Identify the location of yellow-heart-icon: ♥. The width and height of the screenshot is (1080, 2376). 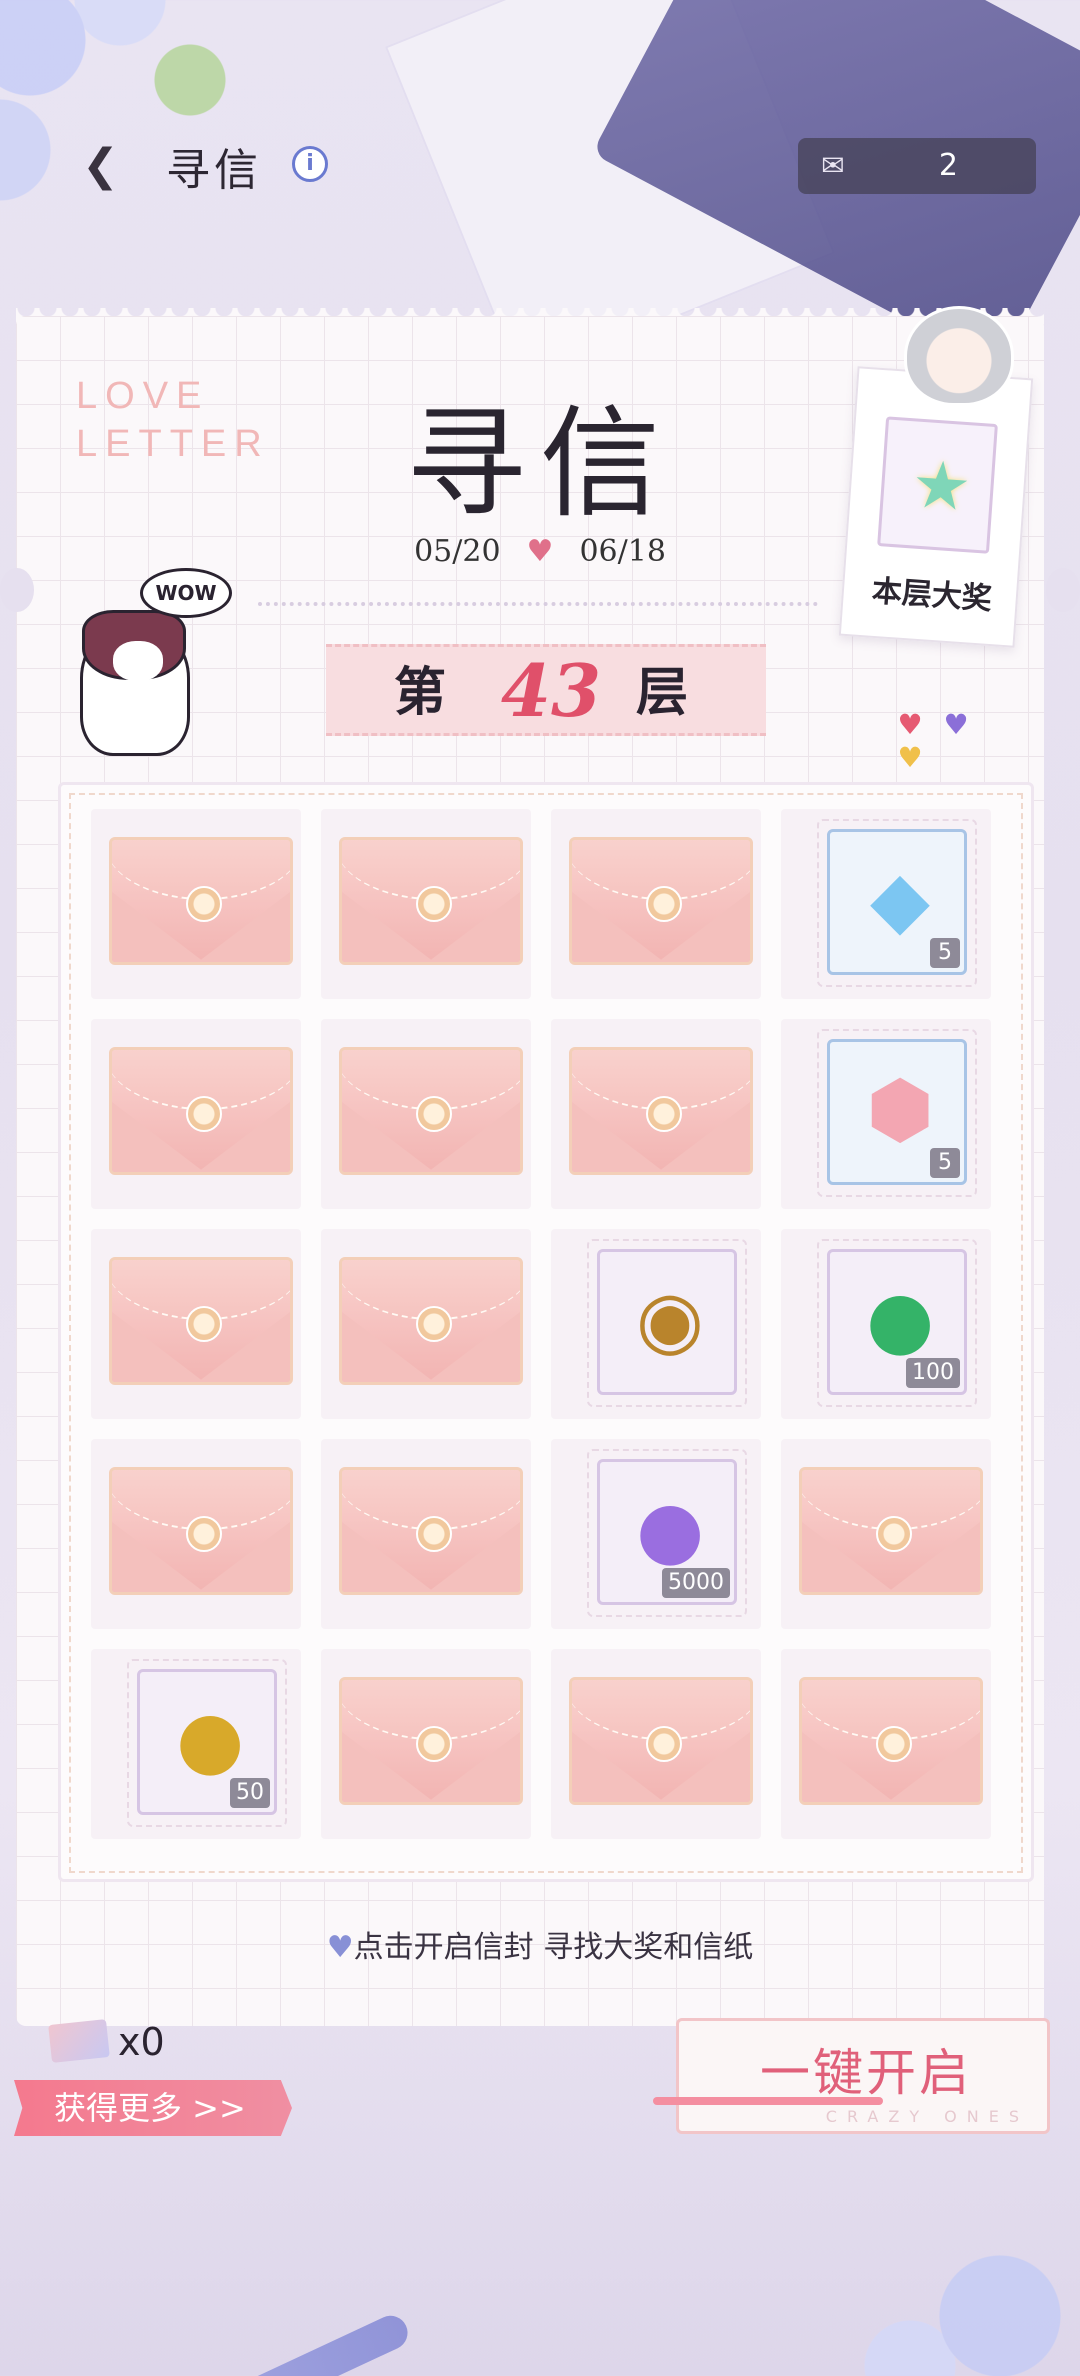
(910, 757).